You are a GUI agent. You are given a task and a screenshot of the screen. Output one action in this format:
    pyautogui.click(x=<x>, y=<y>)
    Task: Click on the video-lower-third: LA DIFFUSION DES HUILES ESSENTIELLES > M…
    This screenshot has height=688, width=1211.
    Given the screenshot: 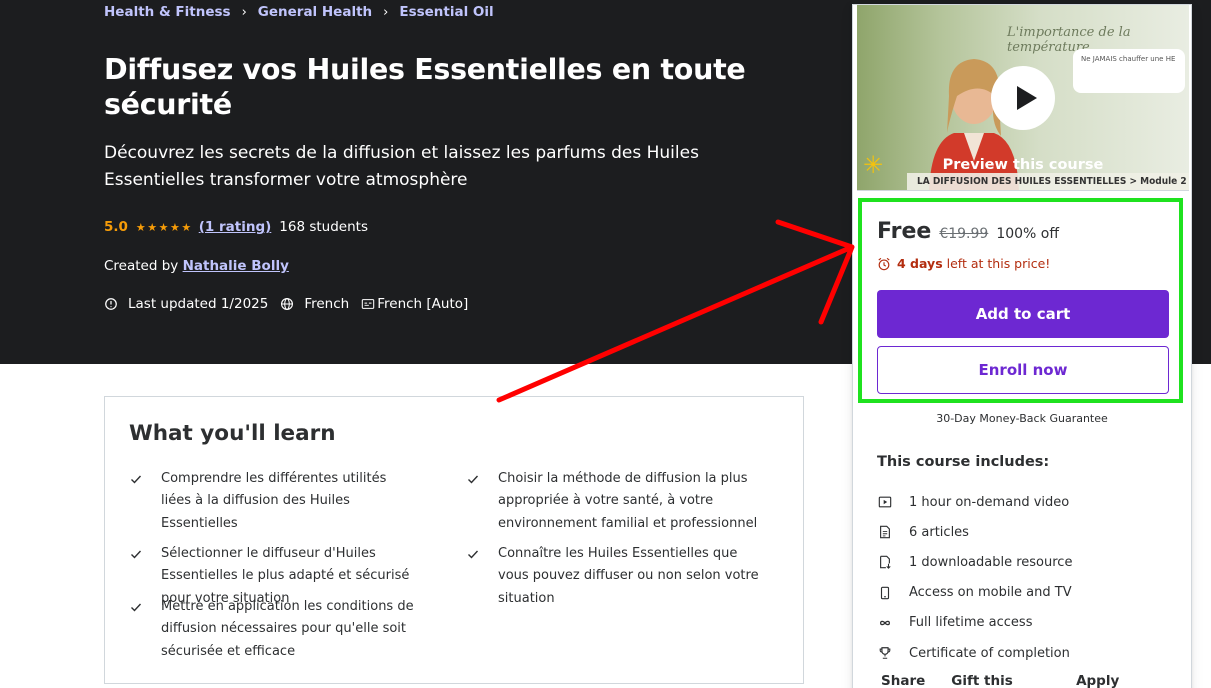 What is the action you would take?
    pyautogui.click(x=1048, y=181)
    